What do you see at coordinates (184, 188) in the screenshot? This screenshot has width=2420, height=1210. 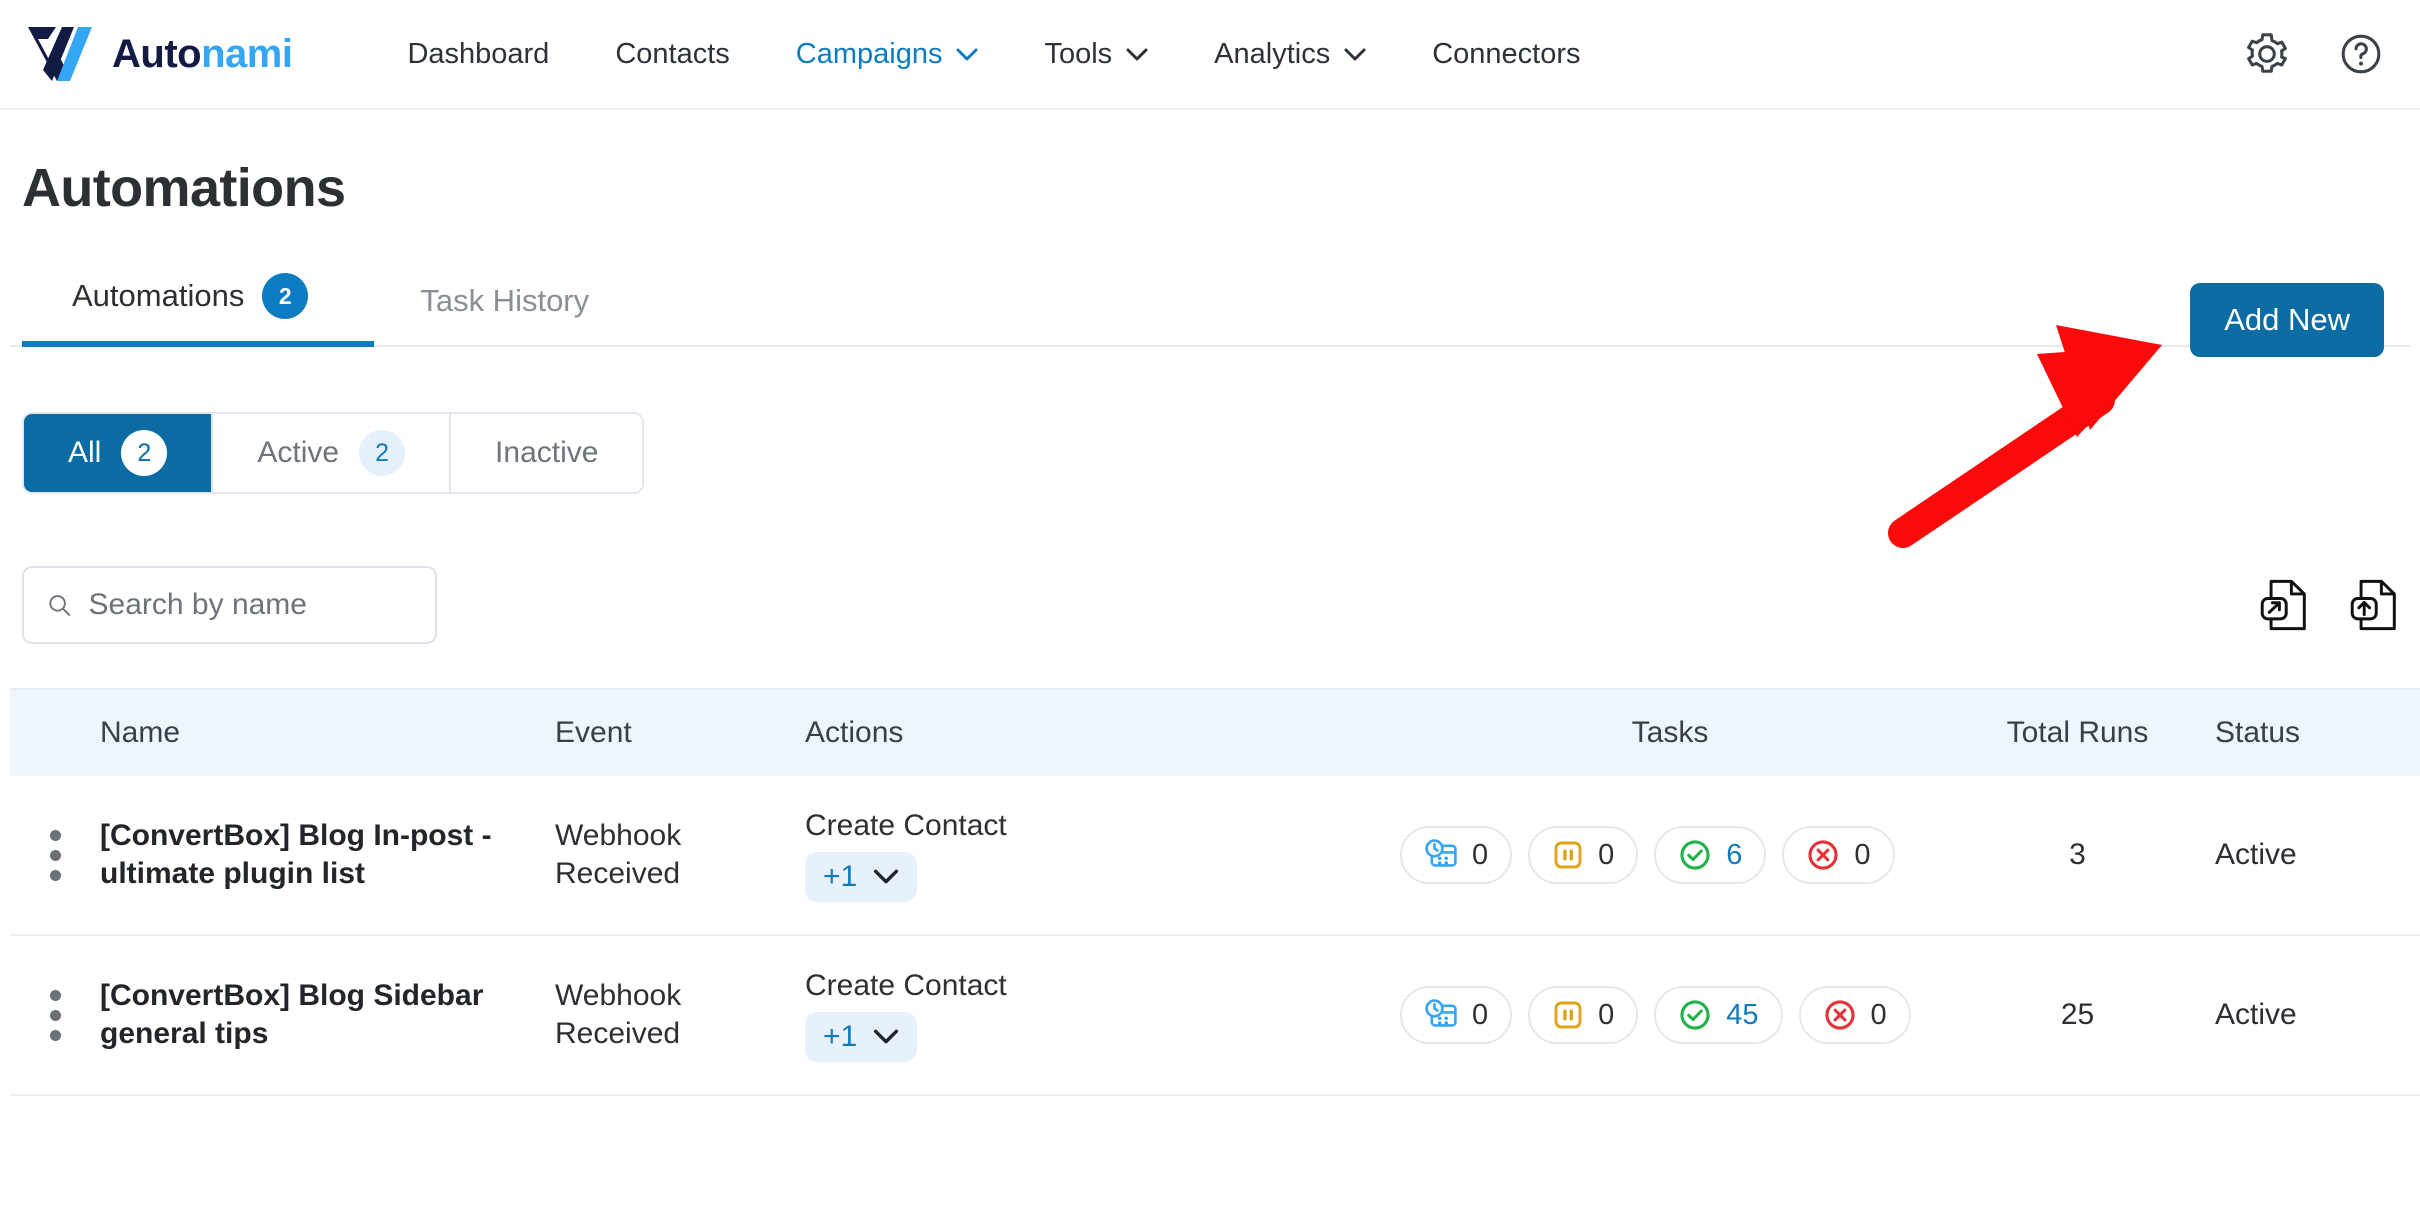 I see `page-title: Automations` at bounding box center [184, 188].